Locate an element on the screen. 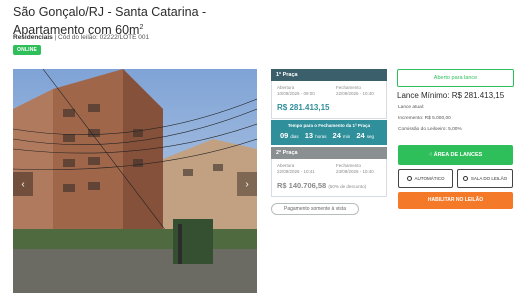 The image size is (531, 300). category-label: Residenciais is located at coordinates (33, 37).